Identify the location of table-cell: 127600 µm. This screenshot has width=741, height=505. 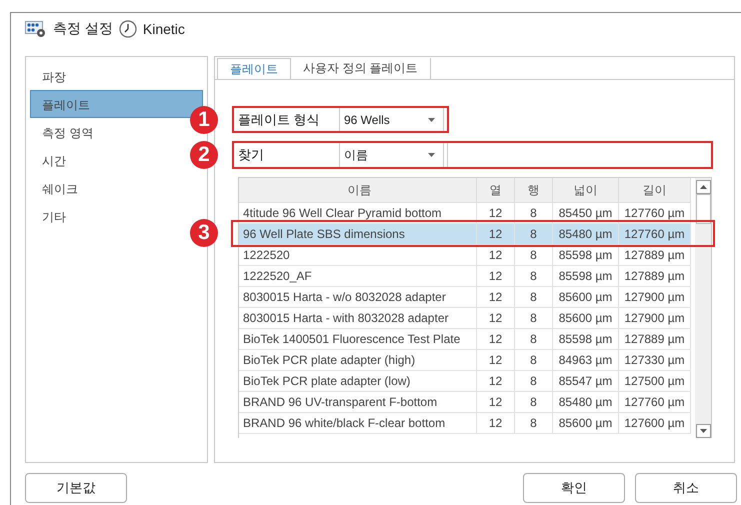
(655, 423).